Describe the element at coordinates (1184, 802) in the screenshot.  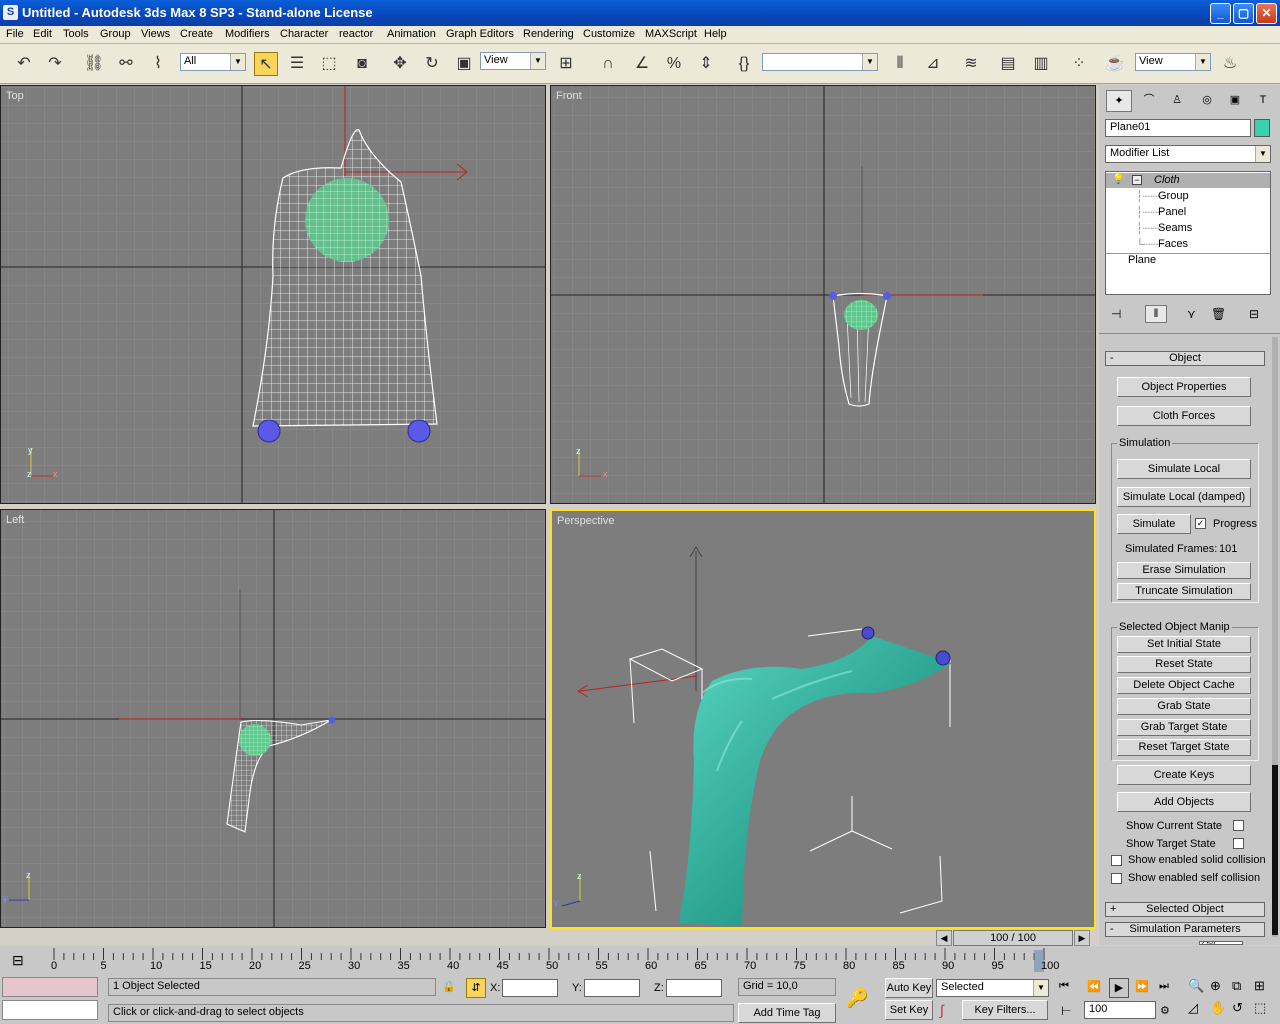
I see `add-objects-button: Add Objects` at that location.